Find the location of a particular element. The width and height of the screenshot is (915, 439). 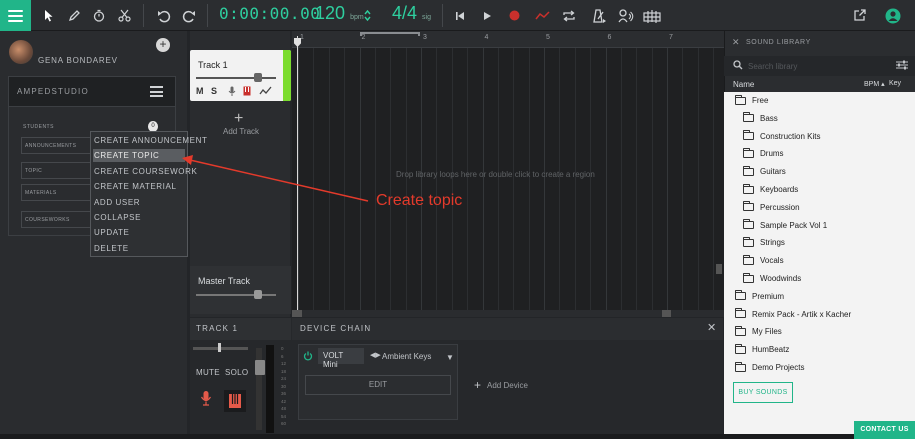

library-folder-label: Construction Kits is located at coordinates (790, 136).